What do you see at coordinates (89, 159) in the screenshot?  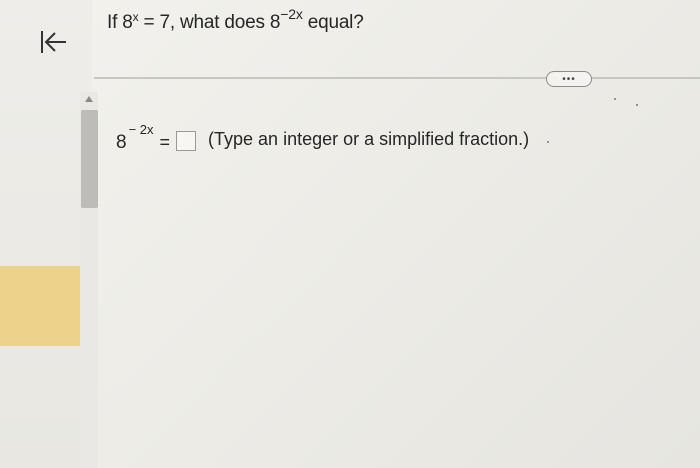 I see `scrollbar-thumb` at bounding box center [89, 159].